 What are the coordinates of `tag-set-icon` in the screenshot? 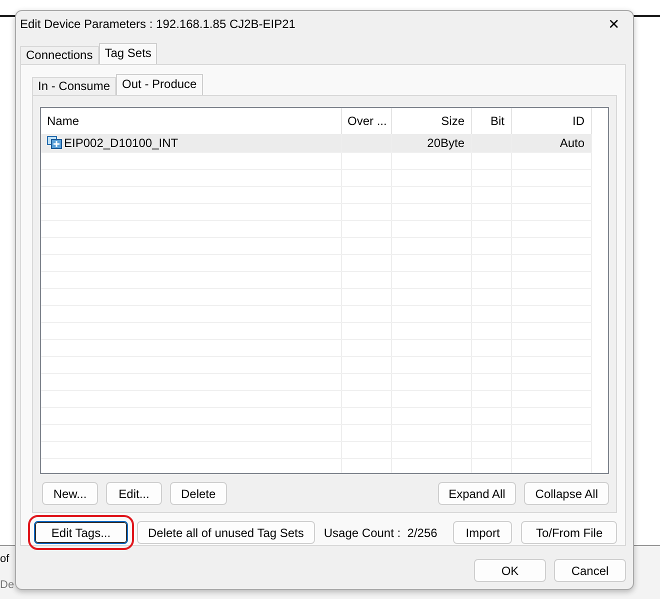 It's located at (54, 142).